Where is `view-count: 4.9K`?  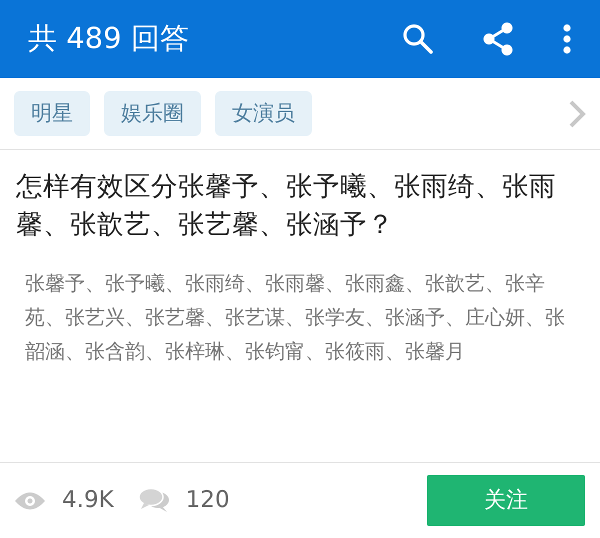 view-count: 4.9K is located at coordinates (88, 501).